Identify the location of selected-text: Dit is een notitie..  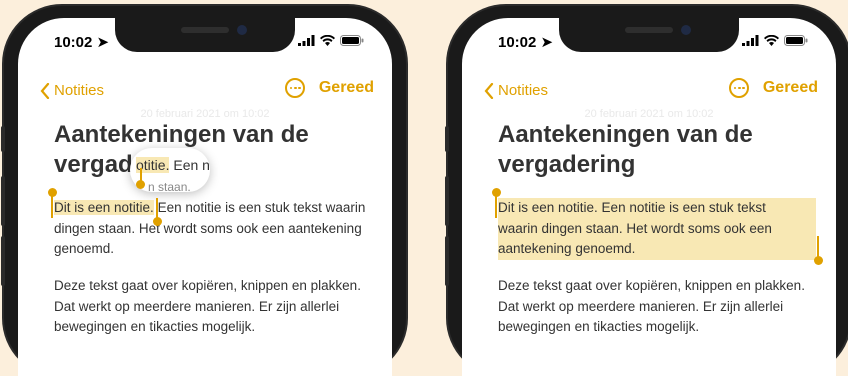
(104, 207).